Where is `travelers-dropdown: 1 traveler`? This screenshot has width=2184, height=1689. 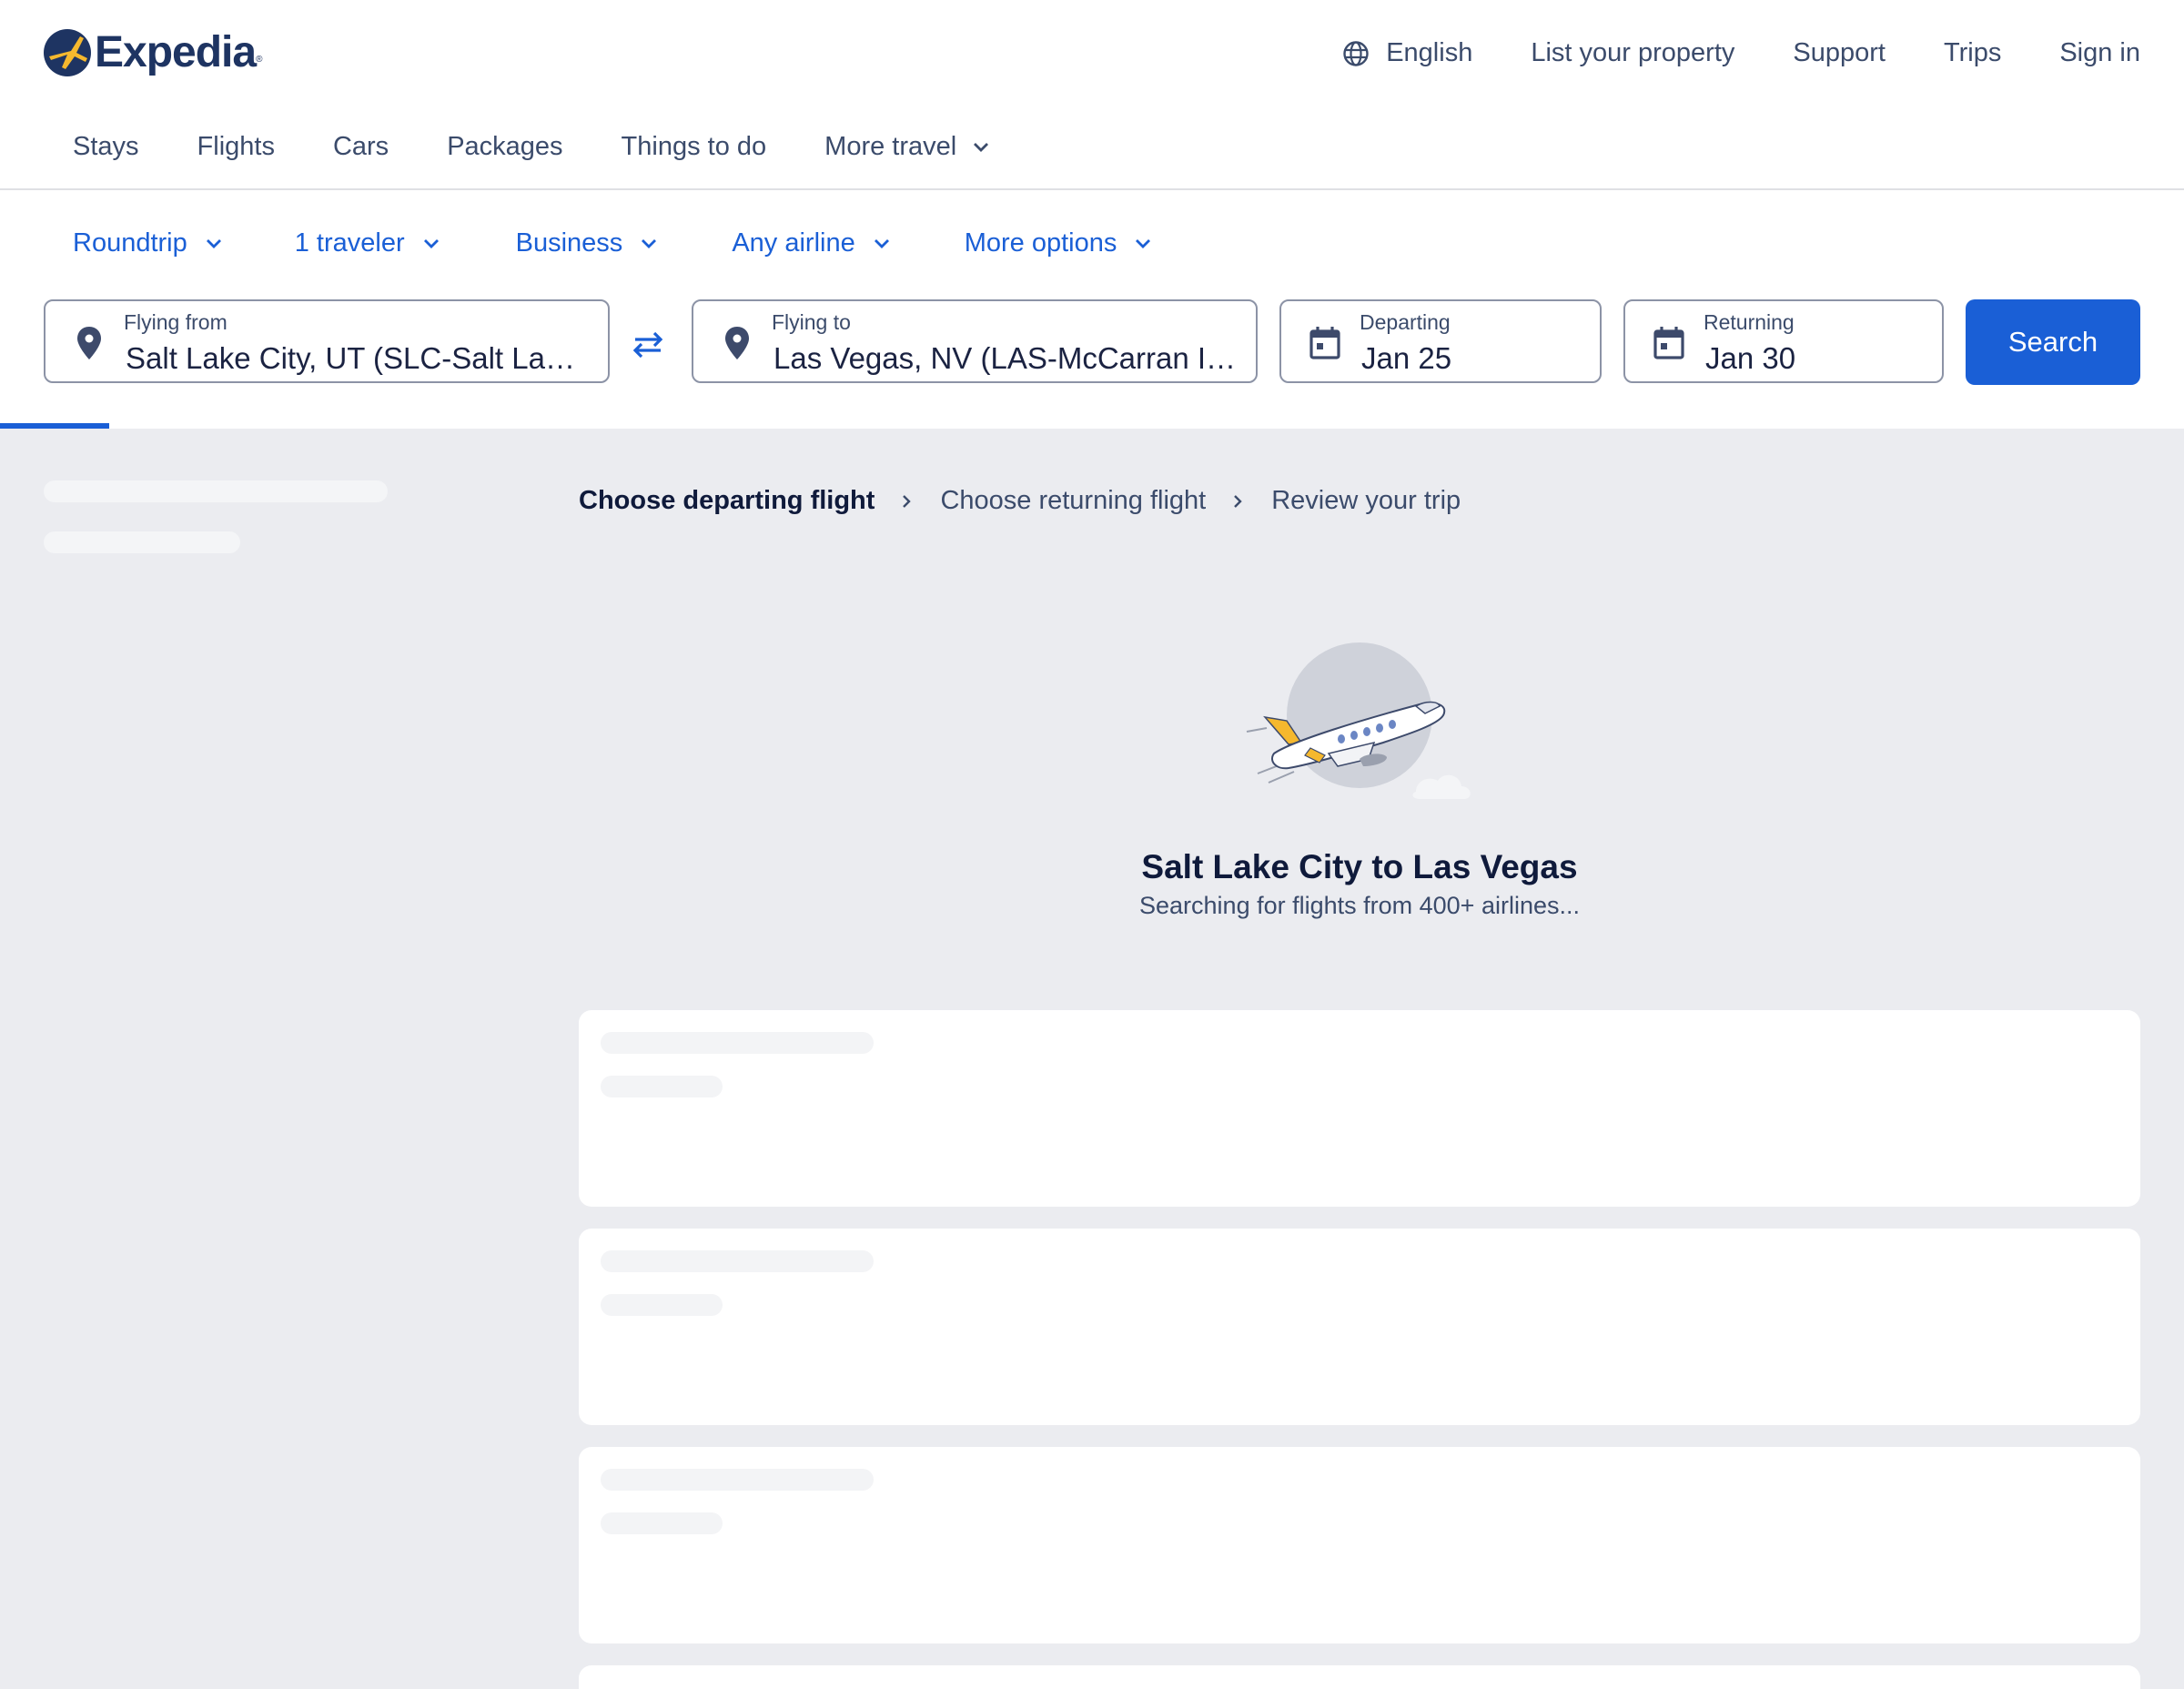 travelers-dropdown: 1 traveler is located at coordinates (368, 243).